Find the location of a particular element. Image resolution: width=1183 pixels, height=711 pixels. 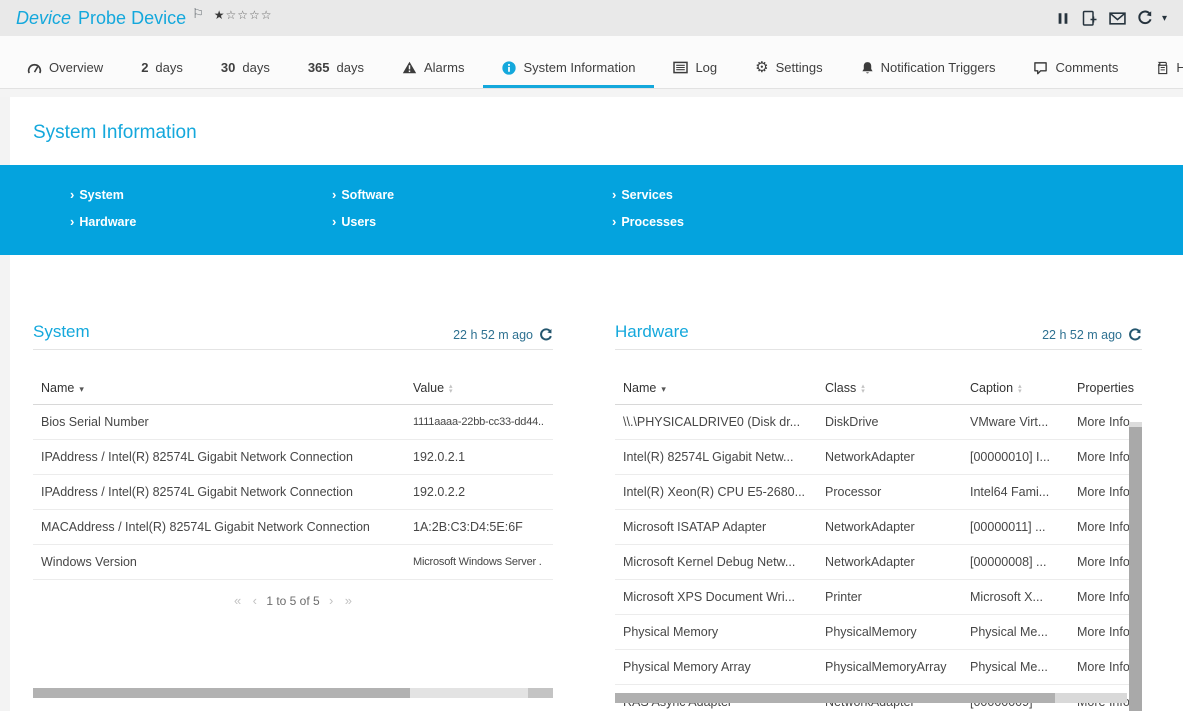

tab-label: days is located at coordinates (350, 67).